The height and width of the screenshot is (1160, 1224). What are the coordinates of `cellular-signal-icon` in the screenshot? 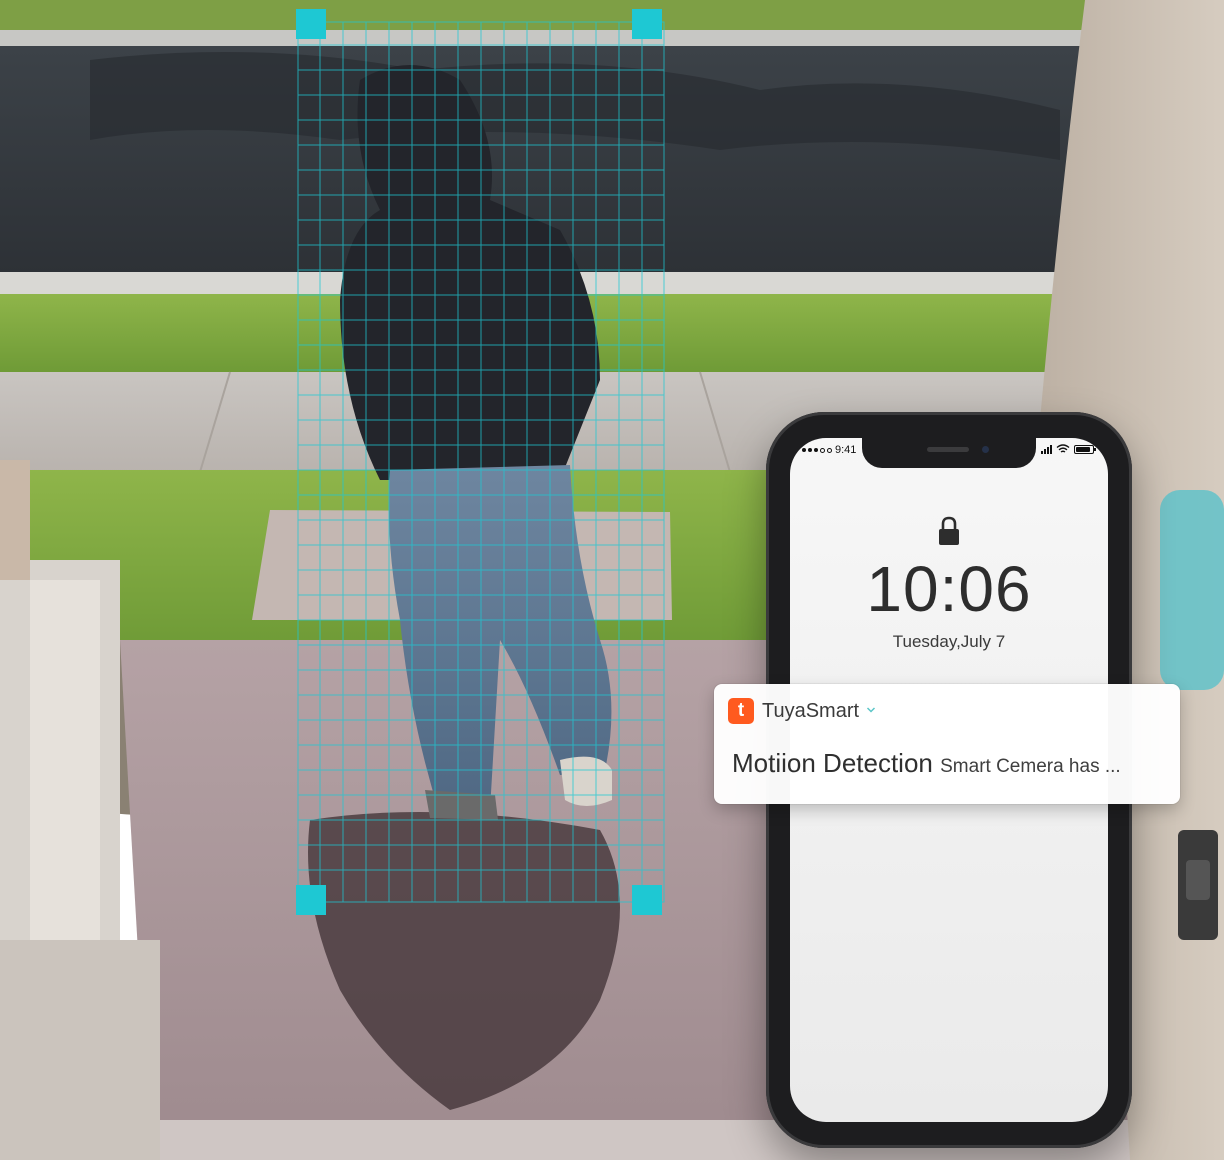 It's located at (1046, 449).